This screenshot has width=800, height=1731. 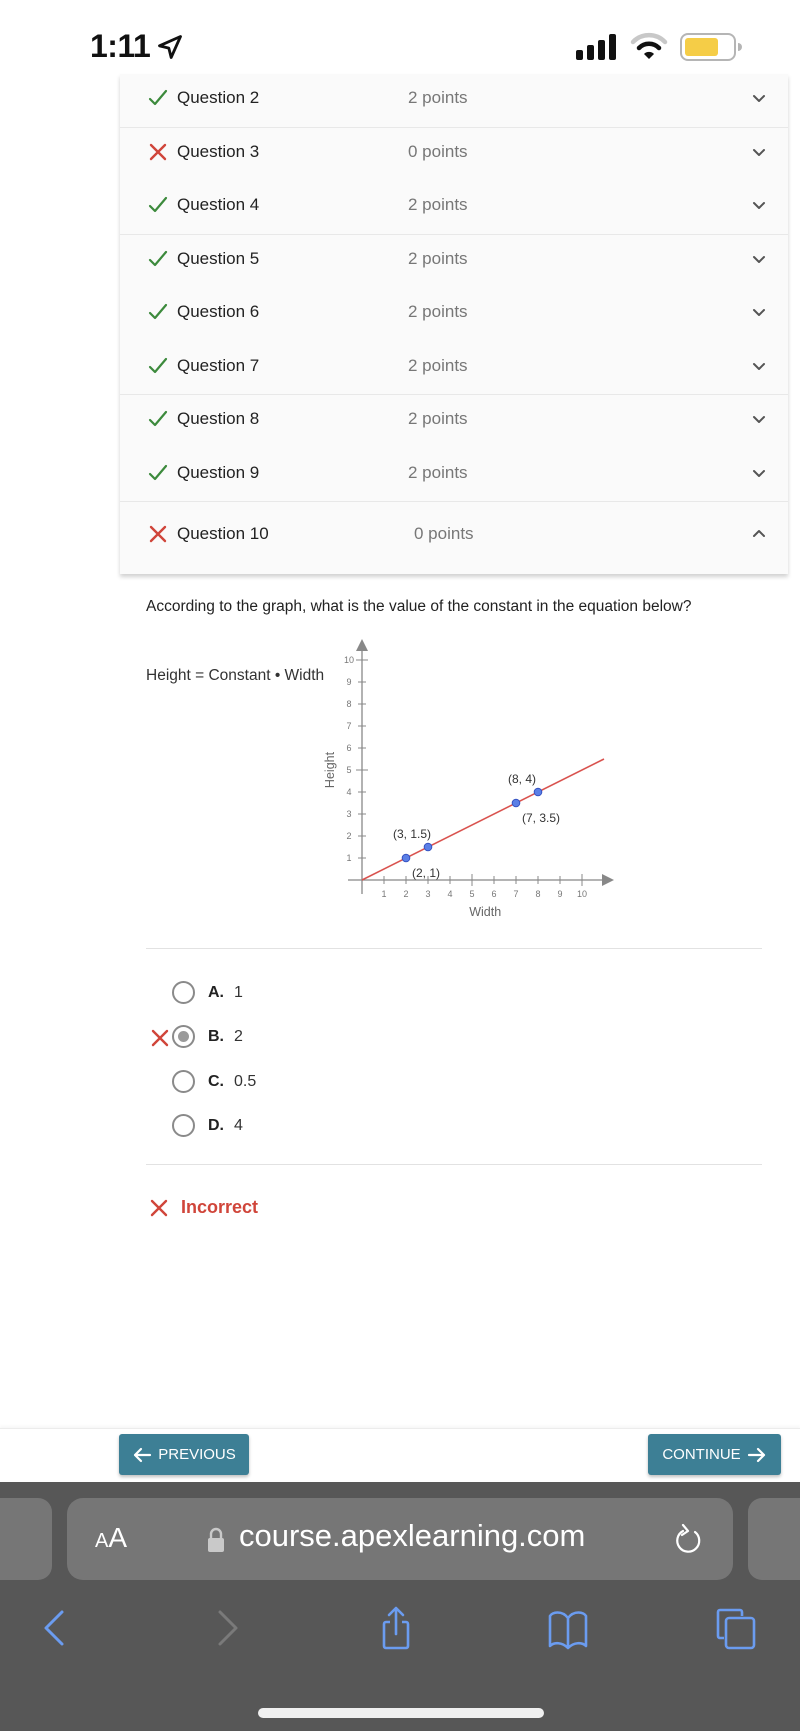 I want to click on question-row: Question 3 0 points, so click(x=454, y=155).